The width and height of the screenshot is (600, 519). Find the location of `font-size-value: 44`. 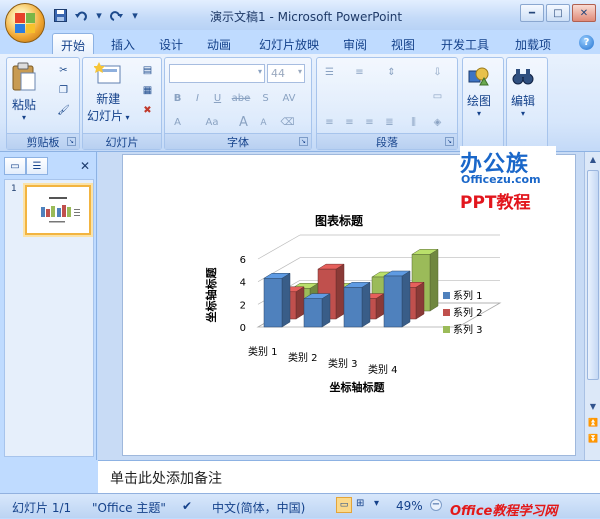

font-size-value: 44 is located at coordinates (278, 73).